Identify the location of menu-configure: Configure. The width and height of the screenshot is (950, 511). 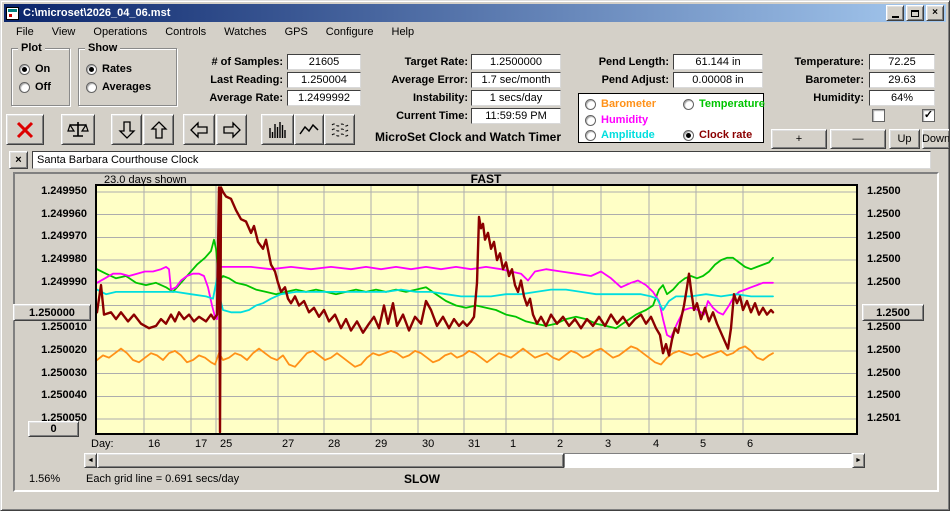
(350, 32).